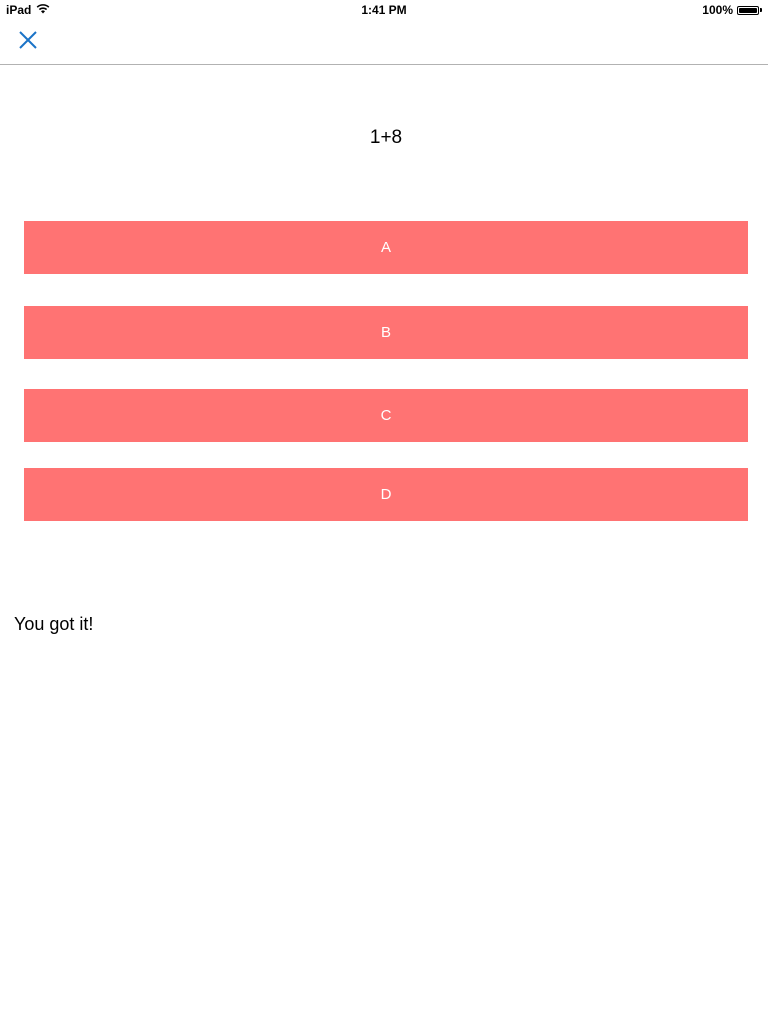 Image resolution: width=768 pixels, height=1024 pixels. I want to click on close-icon, so click(28, 42).